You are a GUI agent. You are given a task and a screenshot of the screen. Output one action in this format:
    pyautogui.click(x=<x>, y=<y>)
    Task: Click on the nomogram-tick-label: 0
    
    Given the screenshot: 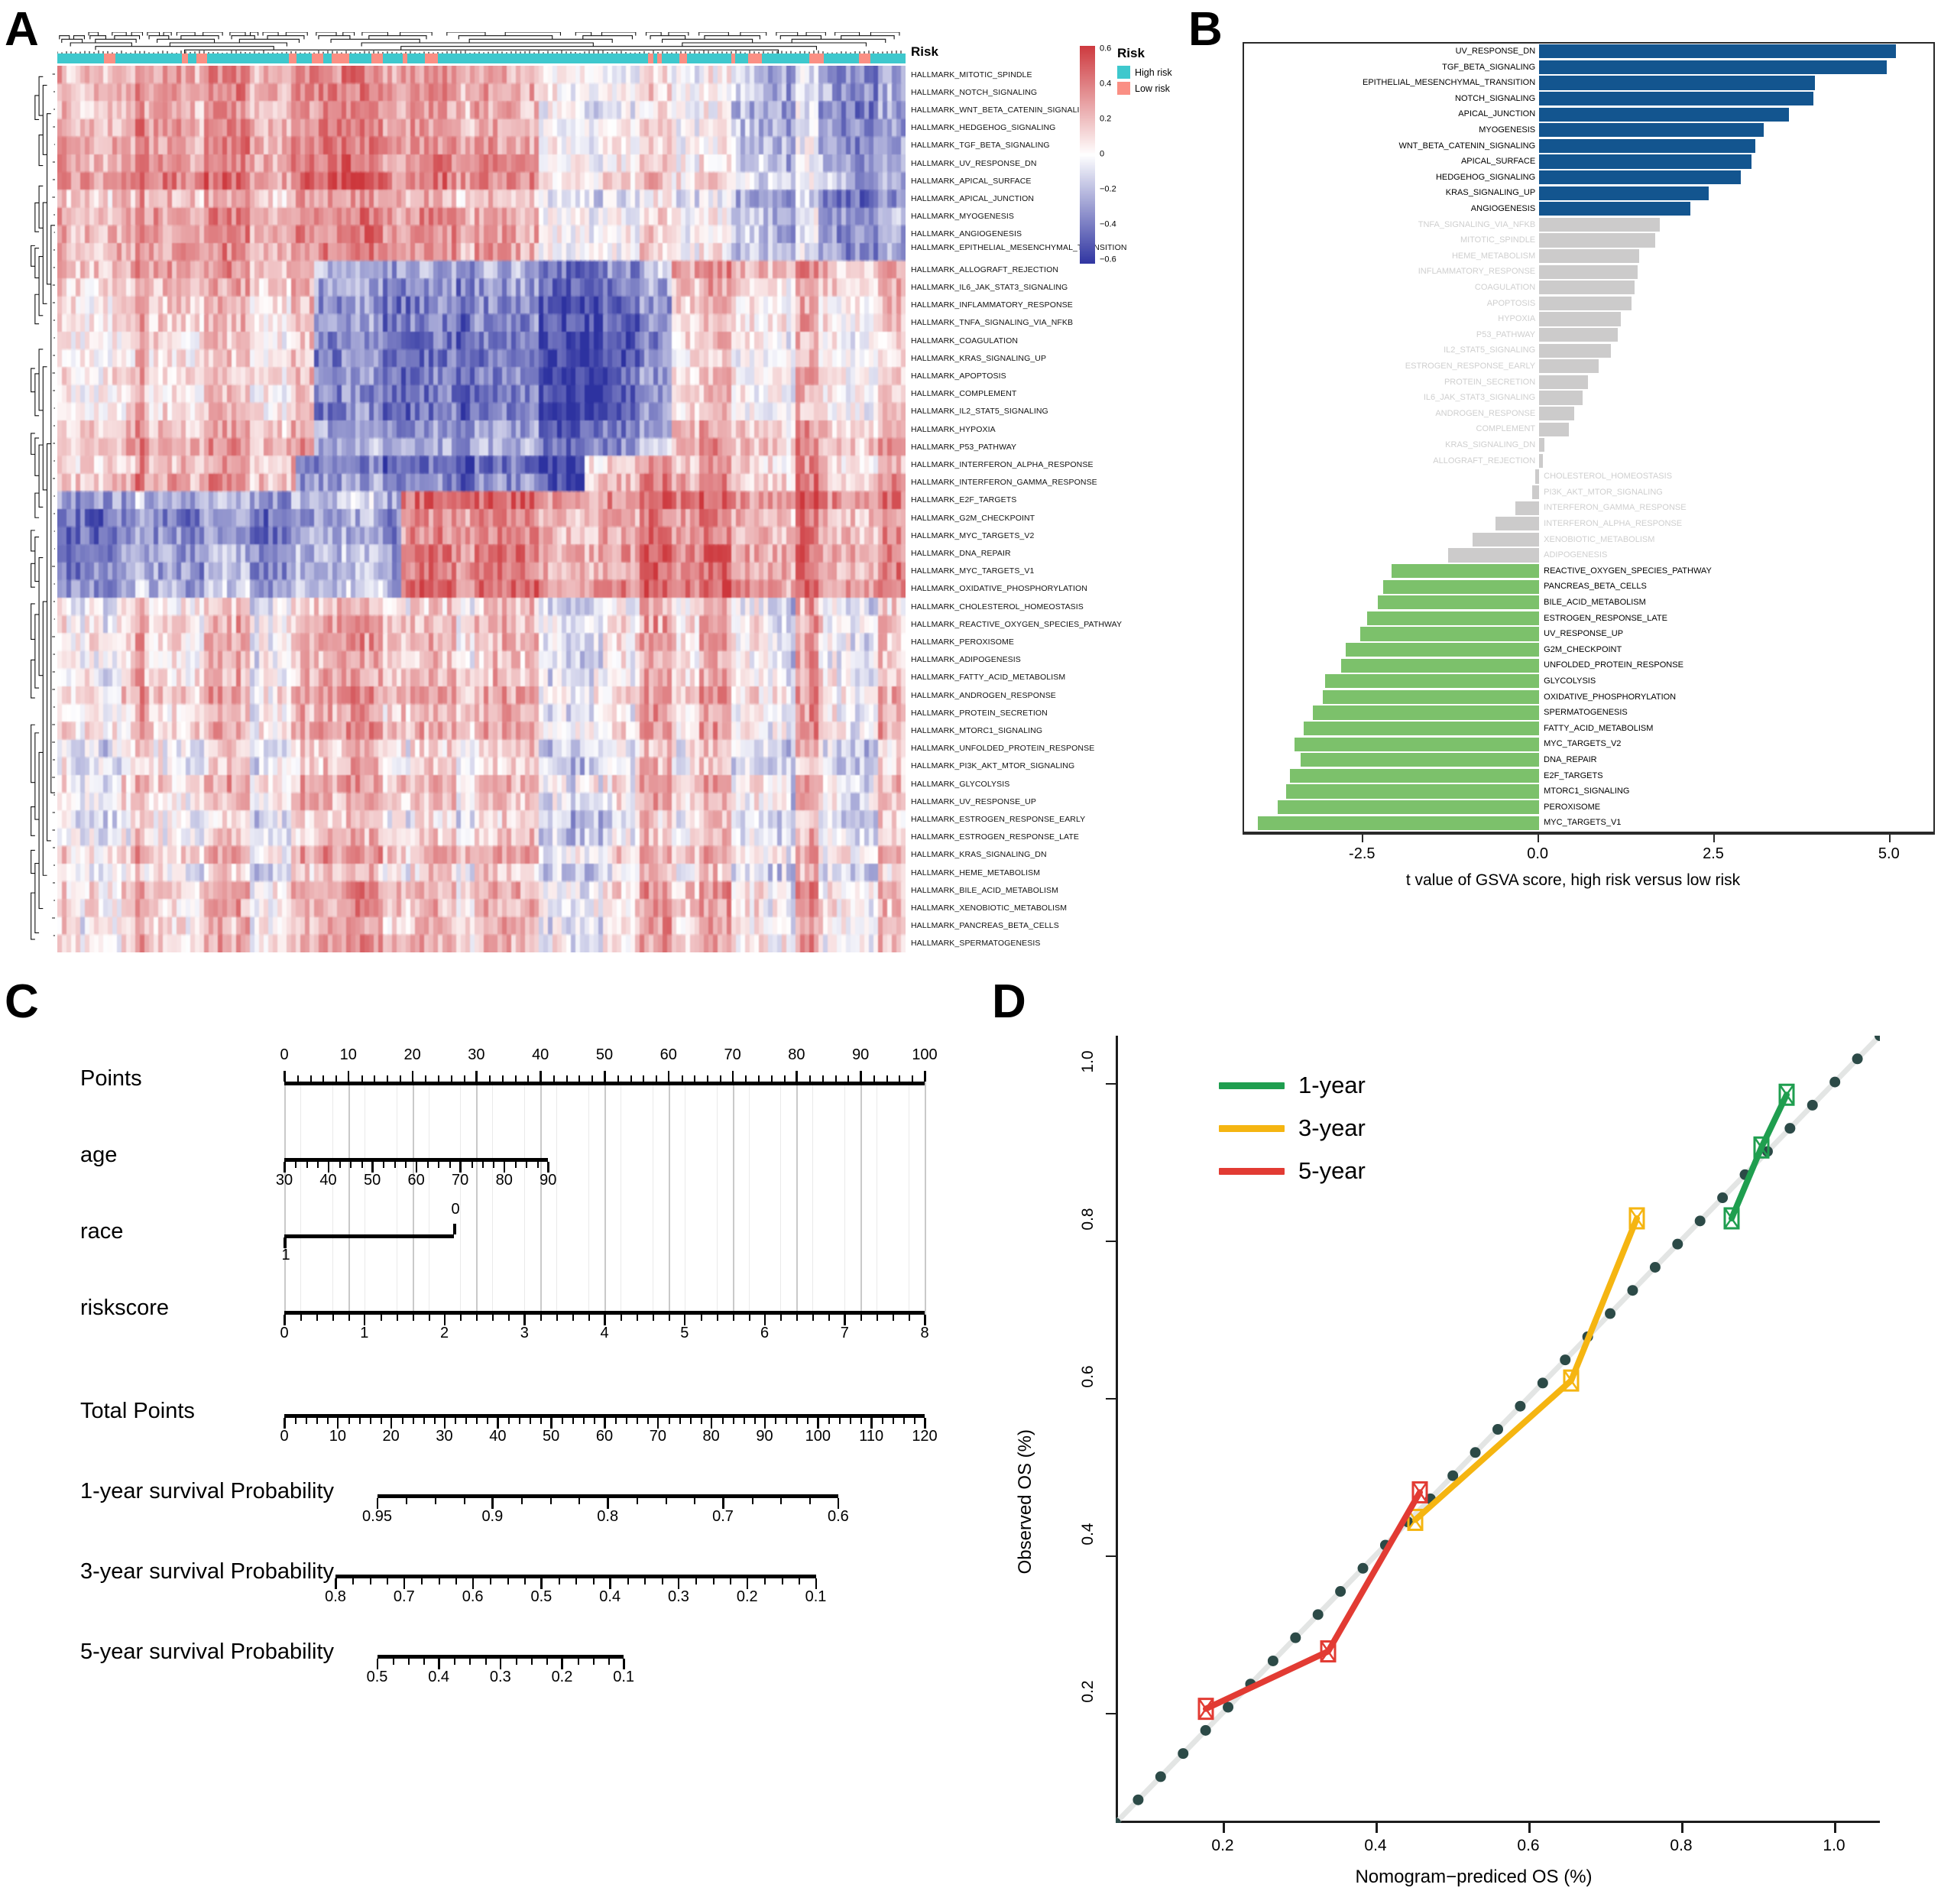 What is the action you would take?
    pyautogui.click(x=284, y=1333)
    